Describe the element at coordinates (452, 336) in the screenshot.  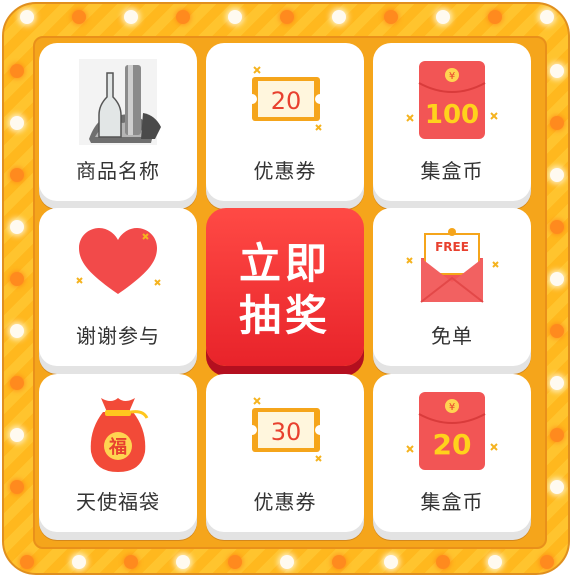
I see `prize-label: 免单` at that location.